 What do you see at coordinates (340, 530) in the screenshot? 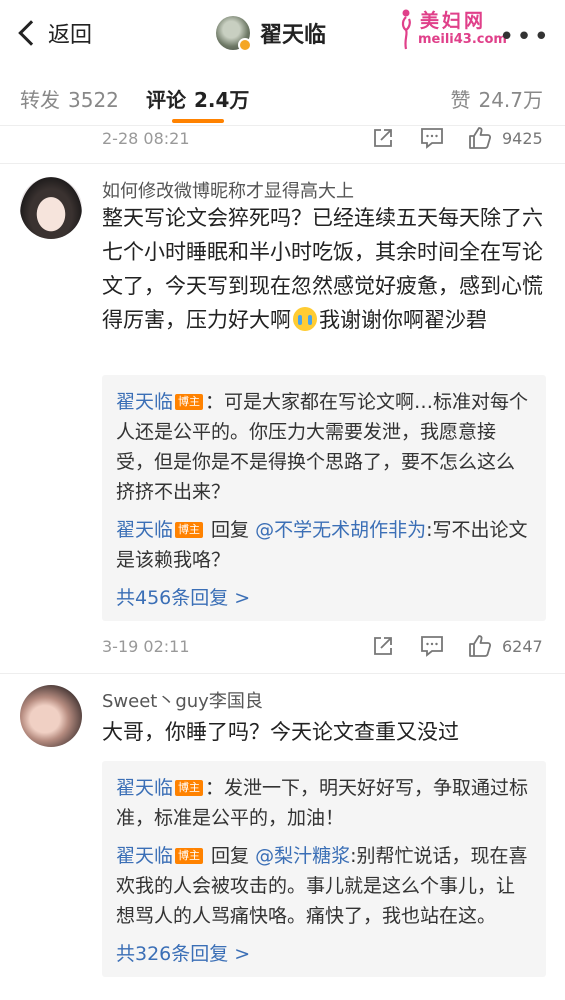
I see `mention-link: @不学无术胡作非为` at bounding box center [340, 530].